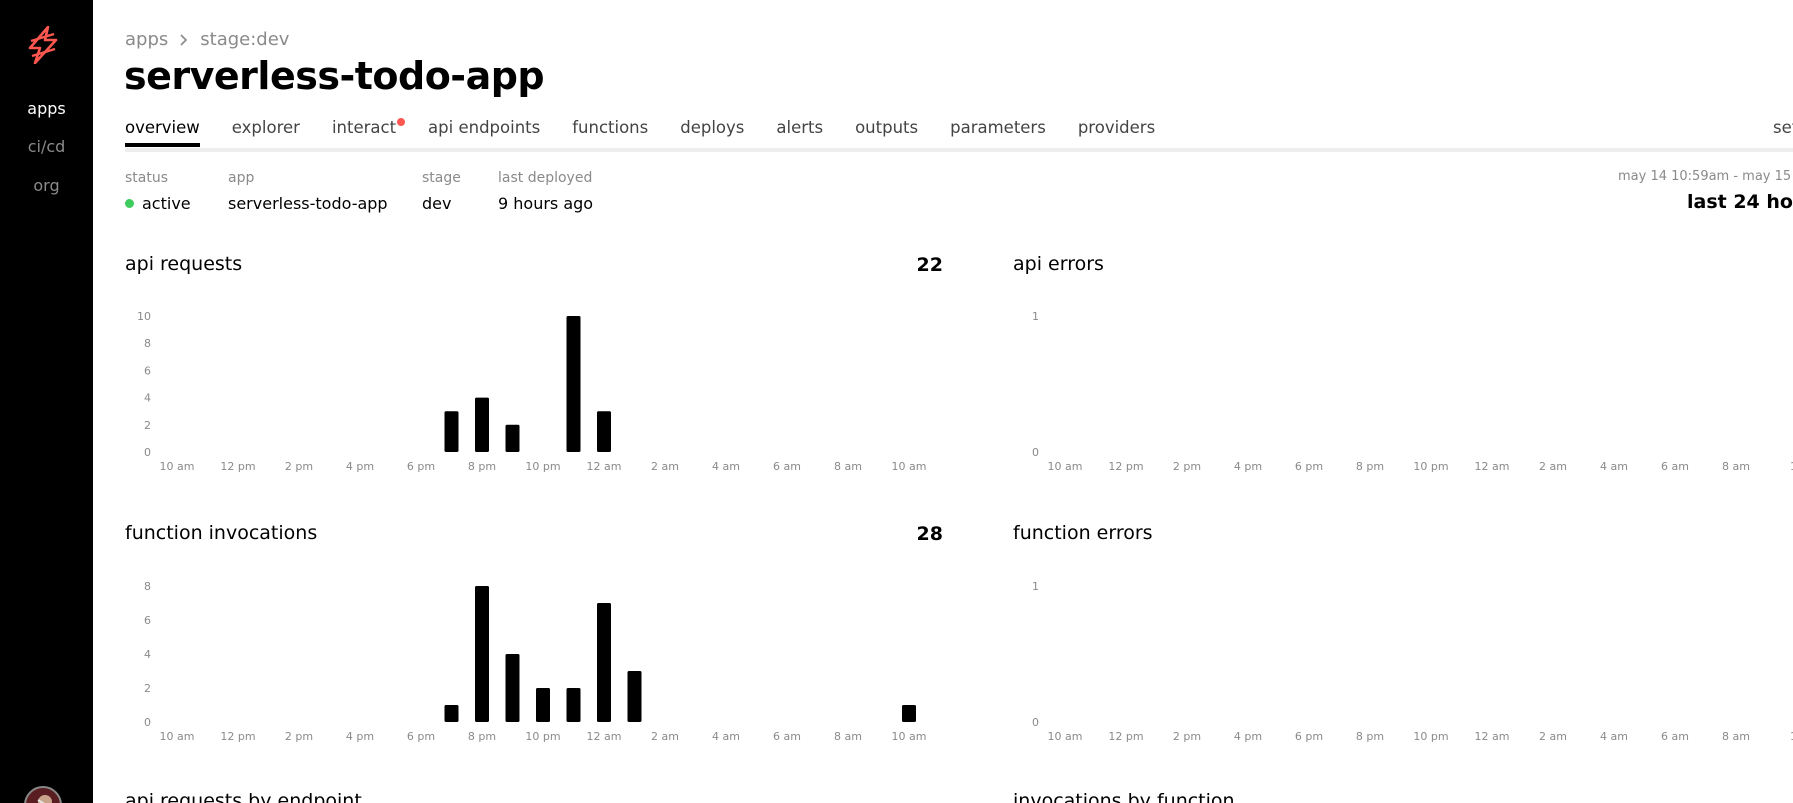 The image size is (1793, 803). I want to click on chart-total-api-requests: 22, so click(929, 265).